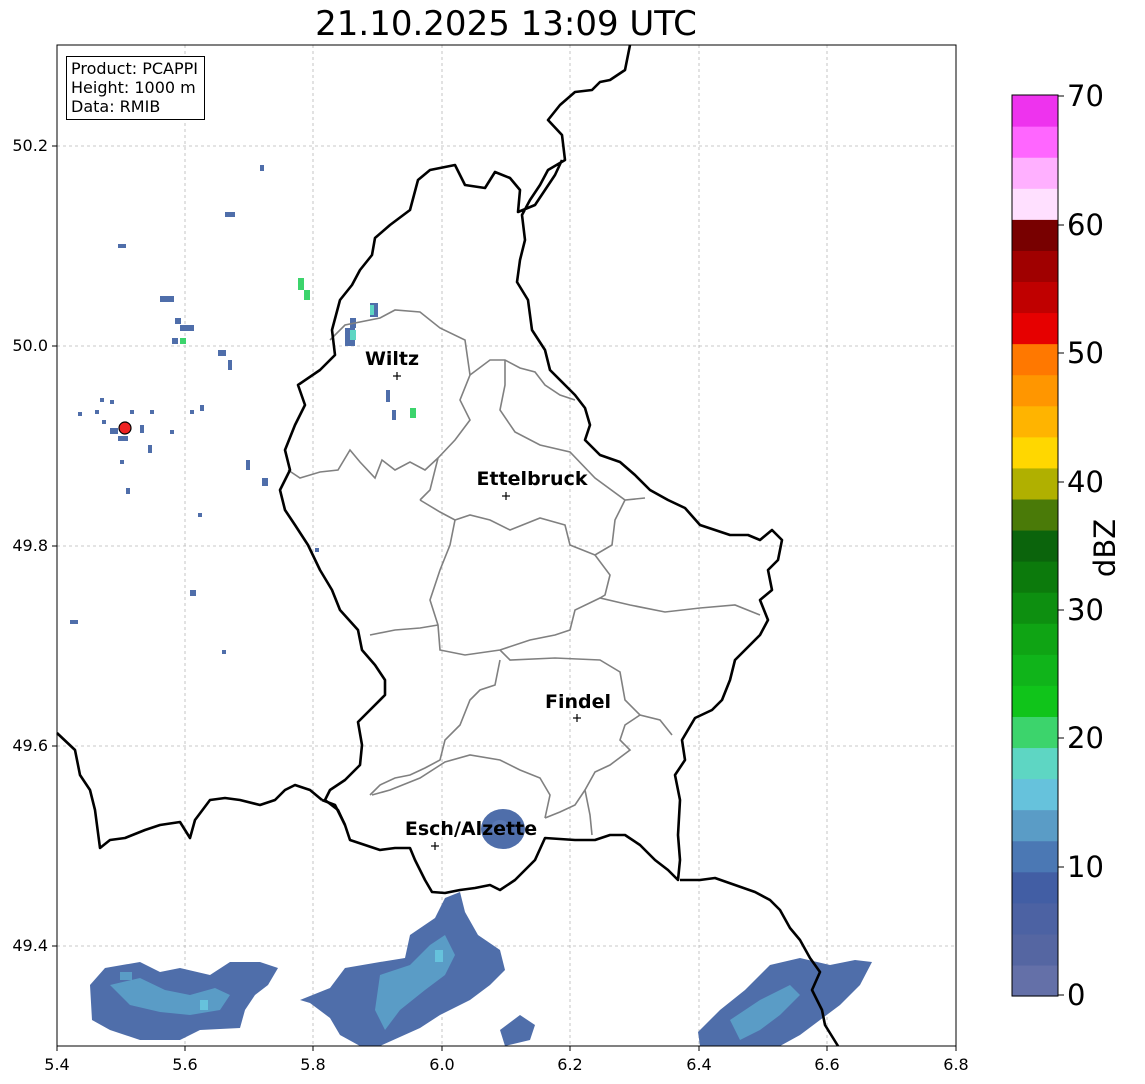  What do you see at coordinates (1085, 353) in the screenshot?
I see `colorbar-label: 50` at bounding box center [1085, 353].